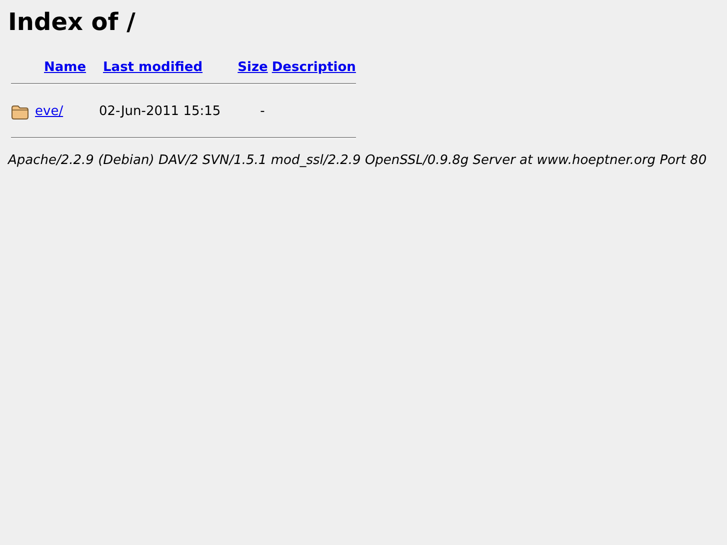 The width and height of the screenshot is (727, 545). What do you see at coordinates (49, 111) in the screenshot?
I see `folder-link: eve/` at bounding box center [49, 111].